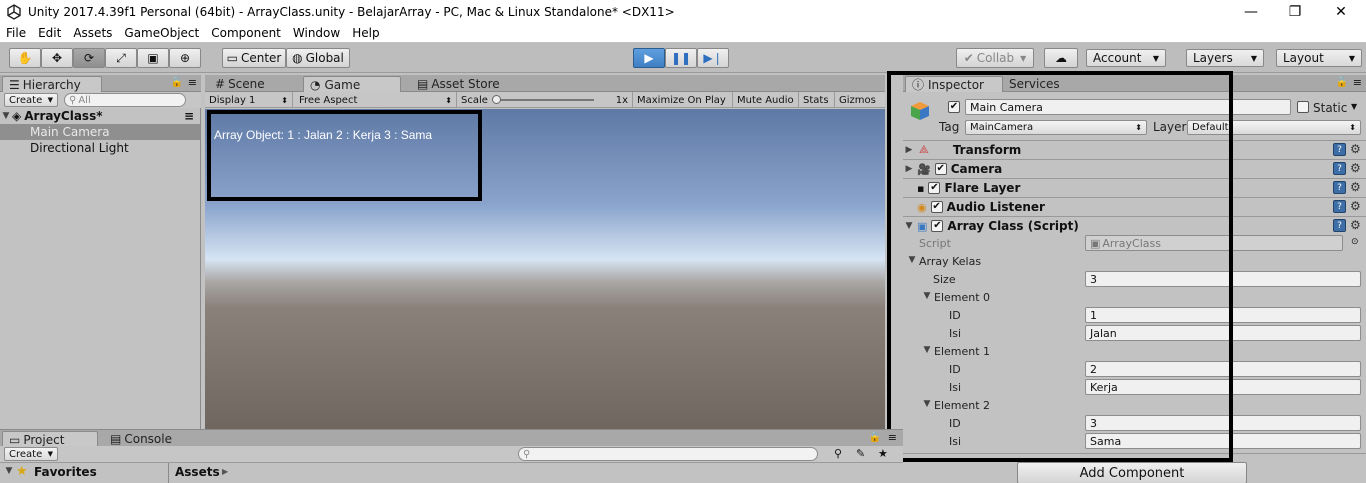 This screenshot has height=483, width=1366. I want to click on scene-row: ▼ ◈ ArrayClass* ≡, so click(100, 116).